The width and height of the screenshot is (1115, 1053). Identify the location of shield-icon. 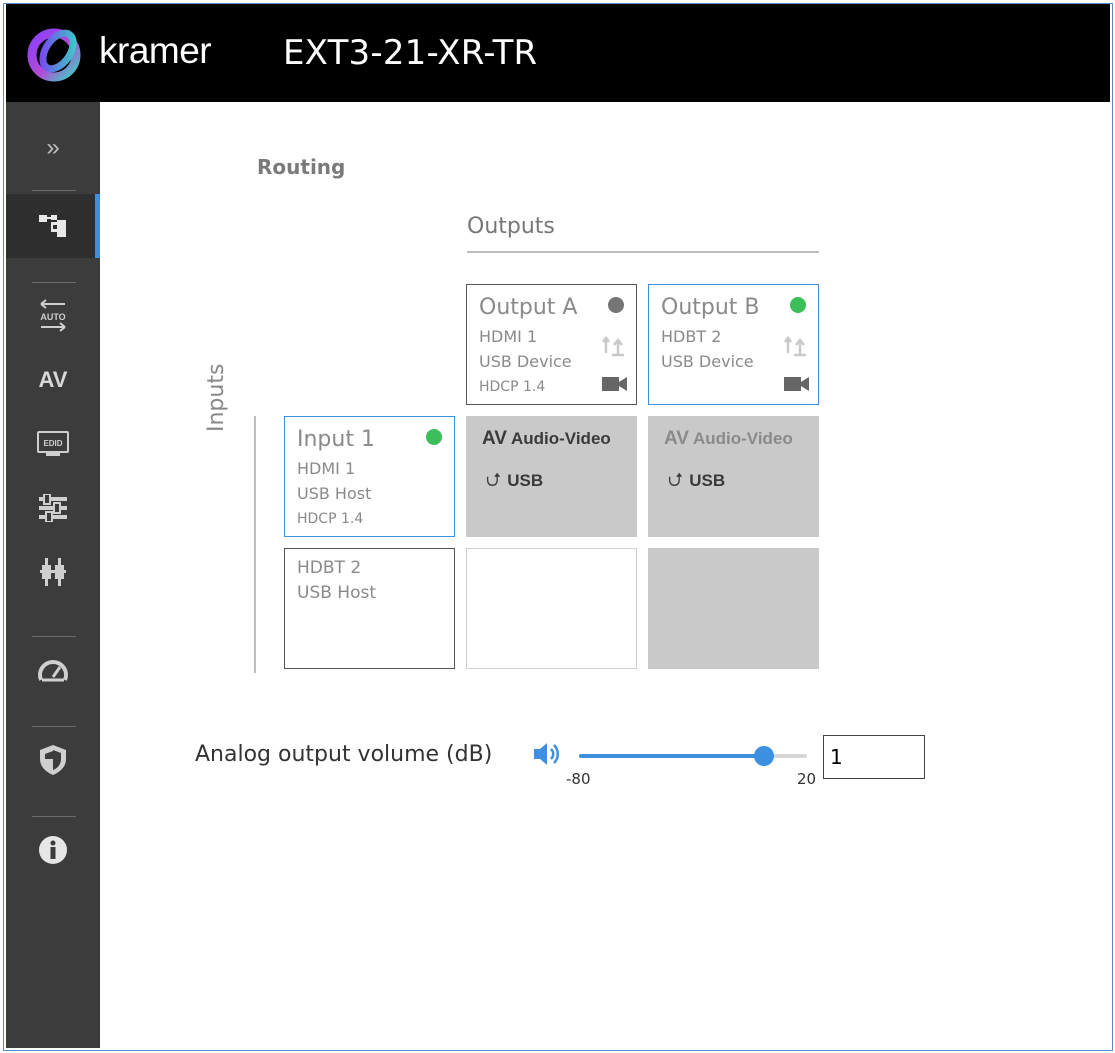
(53, 760).